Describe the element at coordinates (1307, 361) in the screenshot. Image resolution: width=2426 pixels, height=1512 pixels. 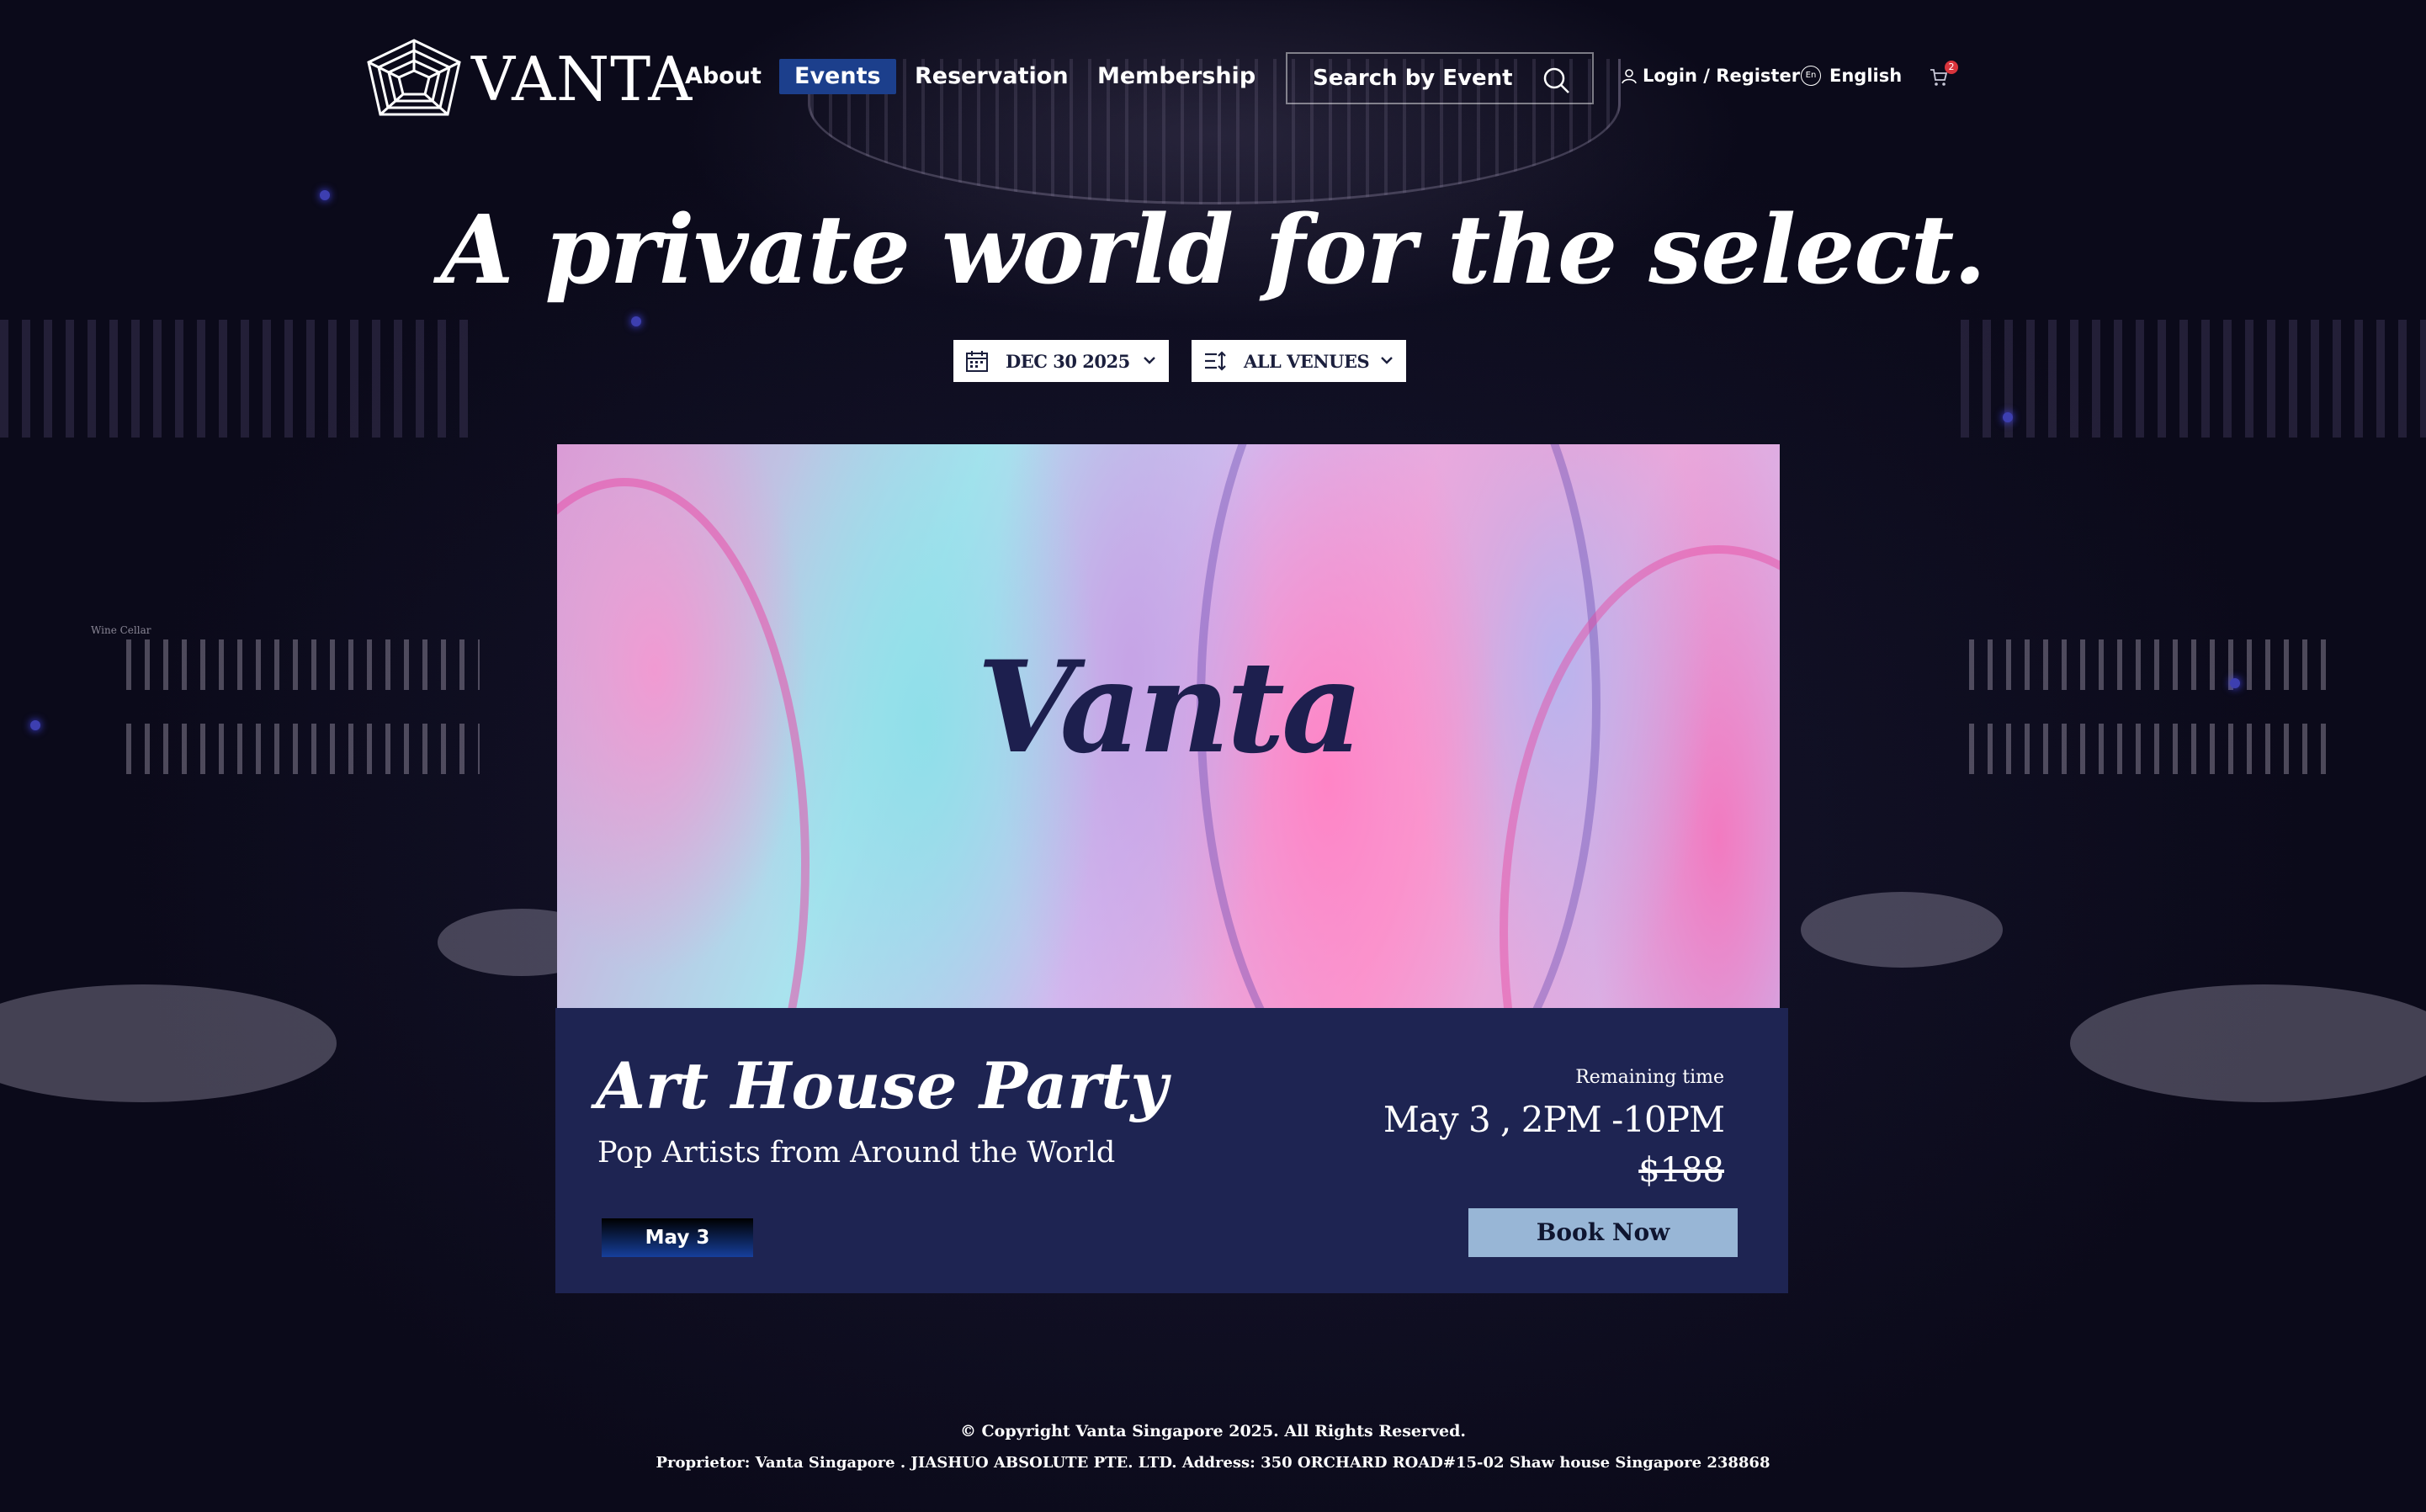
I see `venue-filter-value: ALL VENUES` at that location.